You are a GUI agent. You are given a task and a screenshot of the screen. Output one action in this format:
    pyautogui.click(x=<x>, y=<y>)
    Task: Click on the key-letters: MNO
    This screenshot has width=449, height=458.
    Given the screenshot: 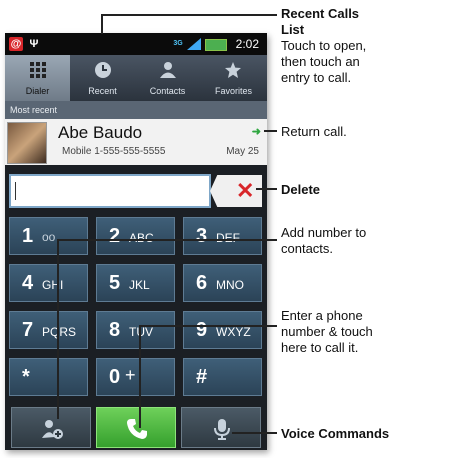 What is the action you would take?
    pyautogui.click(x=230, y=285)
    